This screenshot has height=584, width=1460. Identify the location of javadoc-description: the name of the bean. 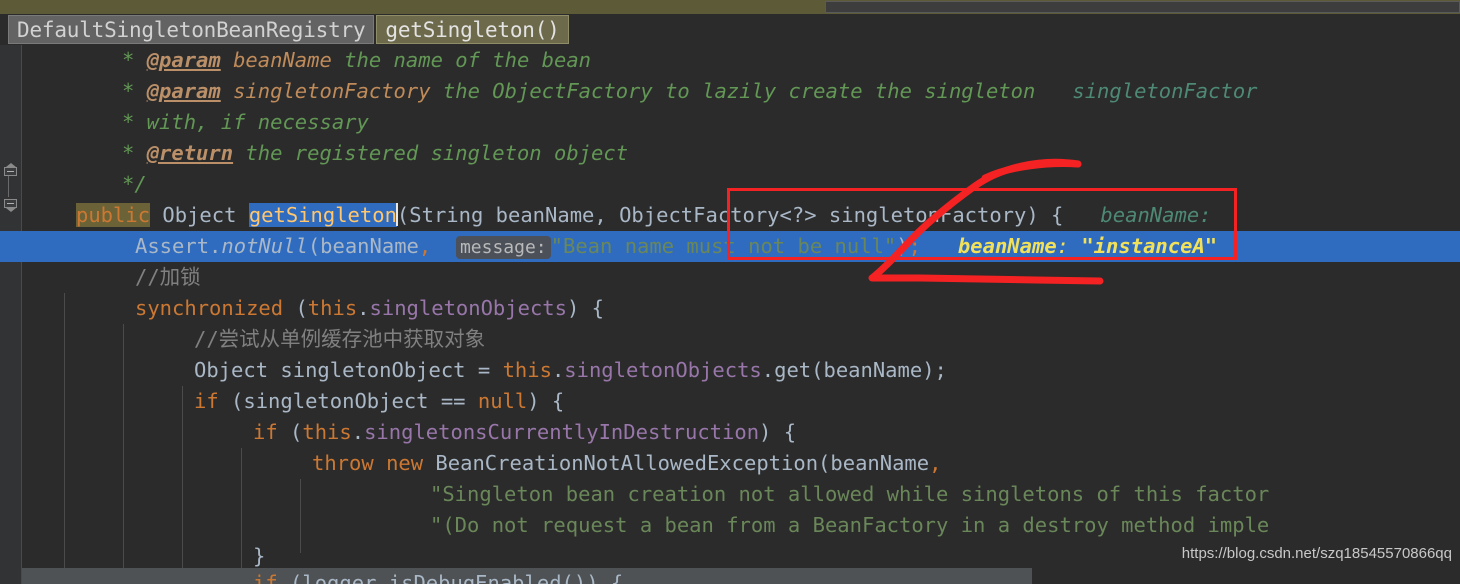
(461, 60).